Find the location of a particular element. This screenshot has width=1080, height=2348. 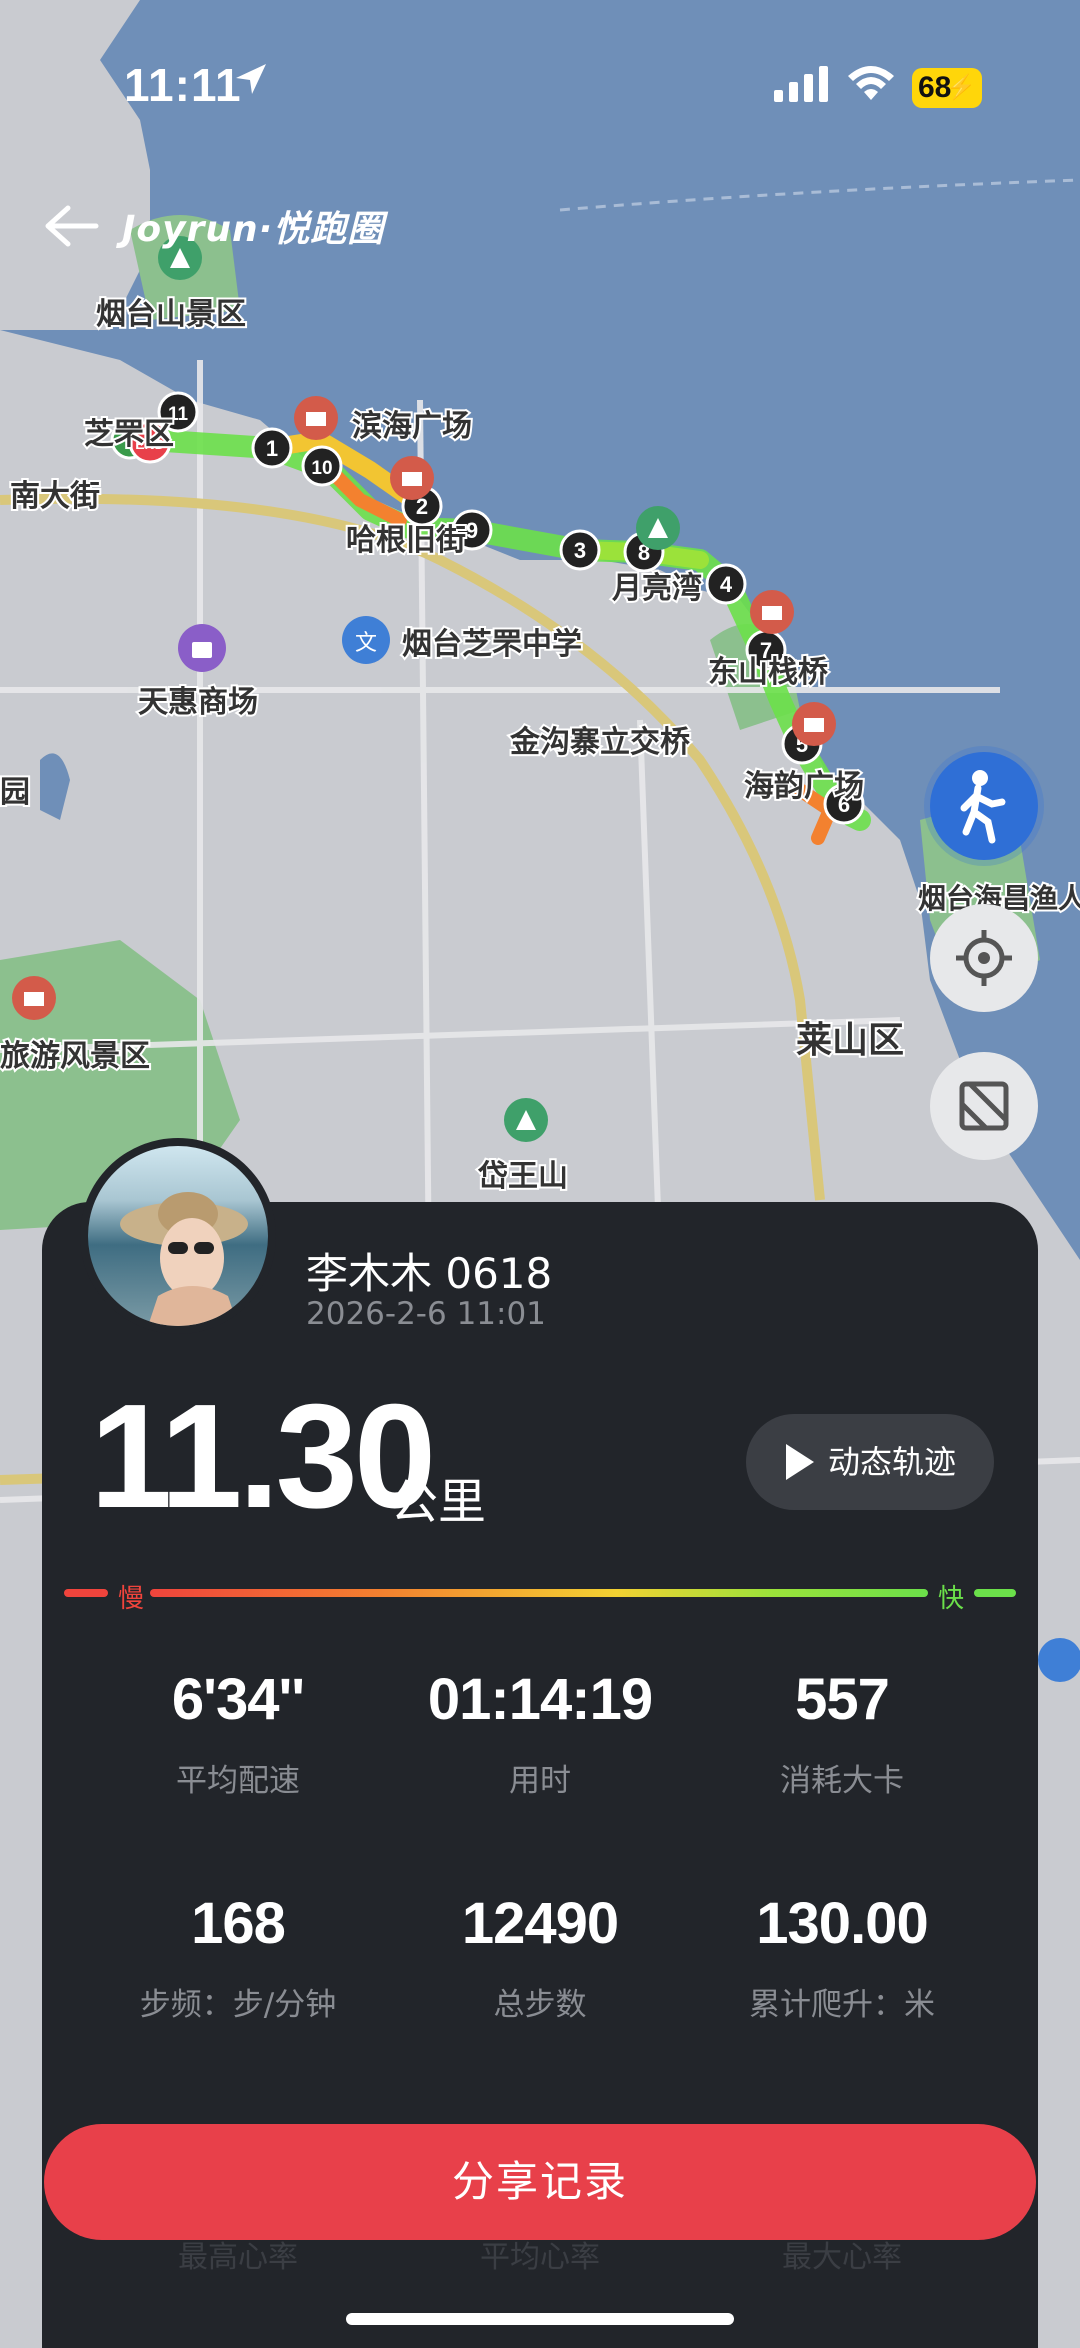

km-marker-3: 3 is located at coordinates (580, 550).